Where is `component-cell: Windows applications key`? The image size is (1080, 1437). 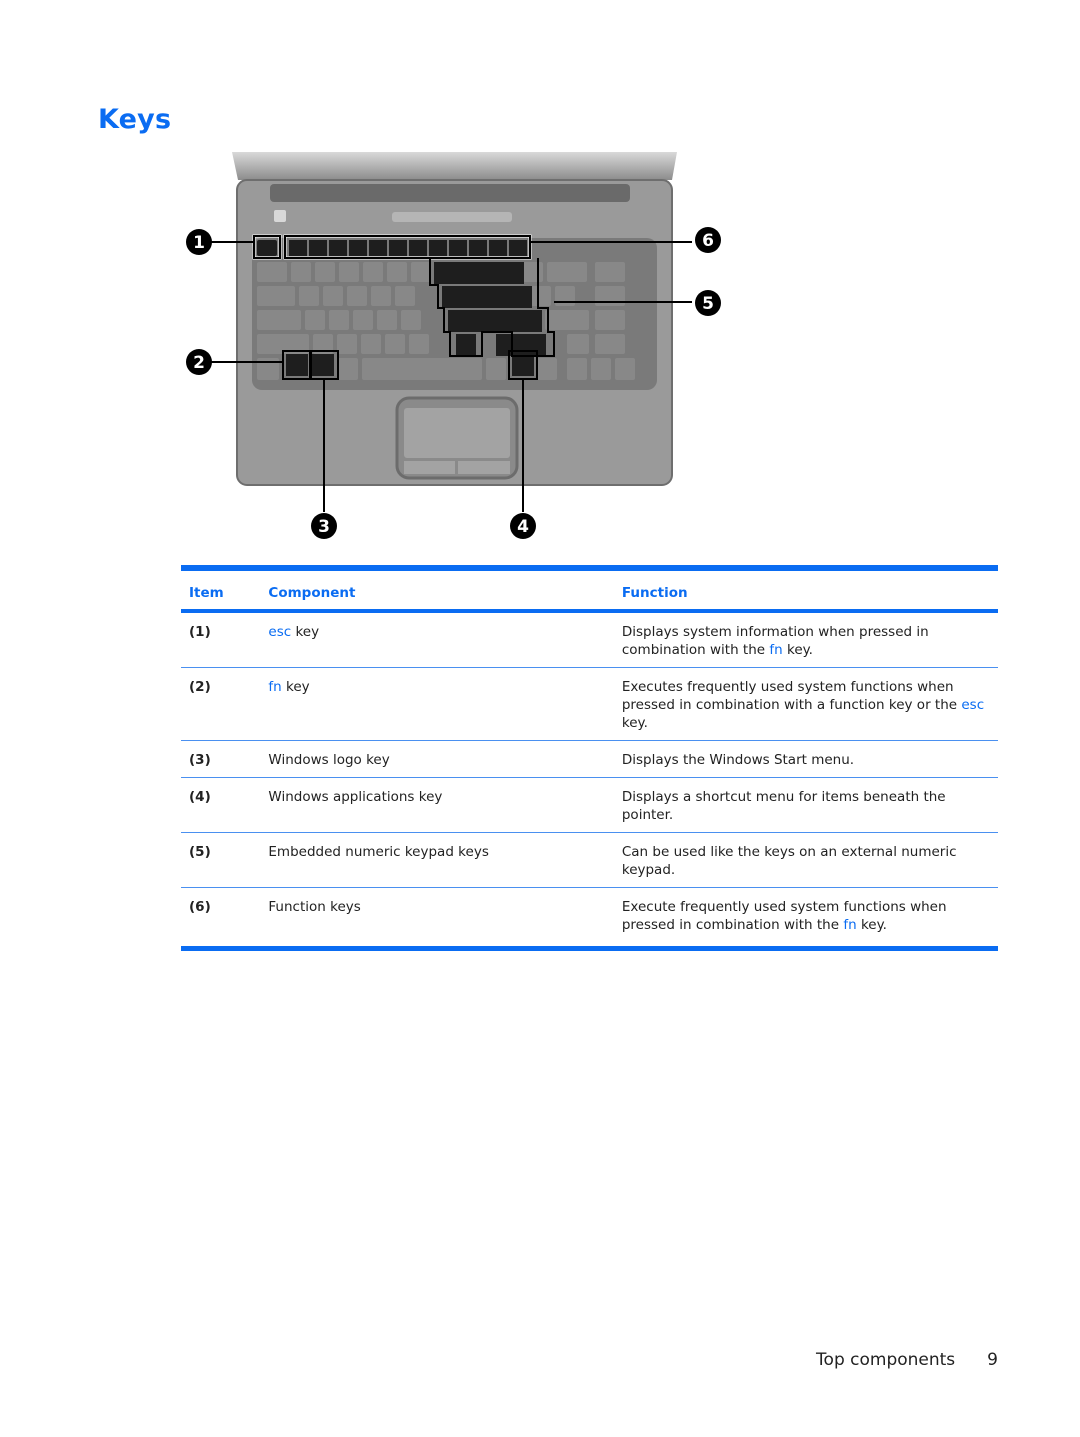 component-cell: Windows applications key is located at coordinates (445, 805).